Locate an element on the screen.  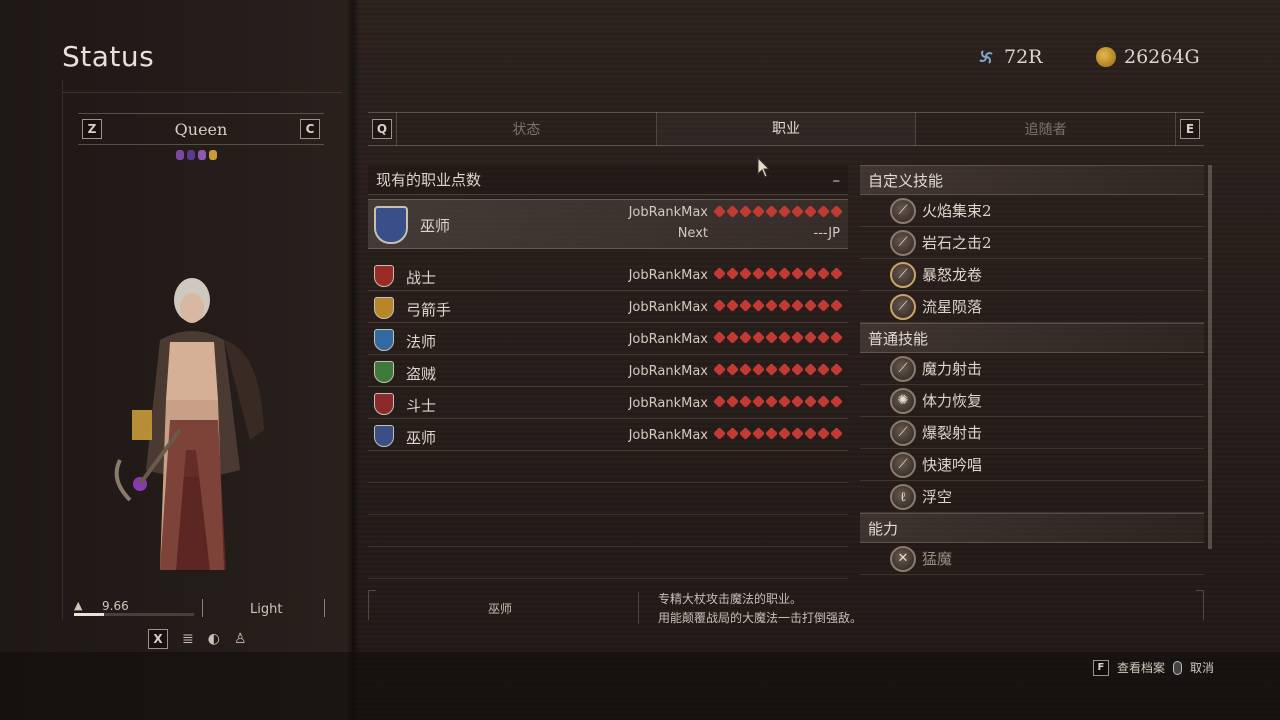
next-label: Next is located at coordinates (692, 233).